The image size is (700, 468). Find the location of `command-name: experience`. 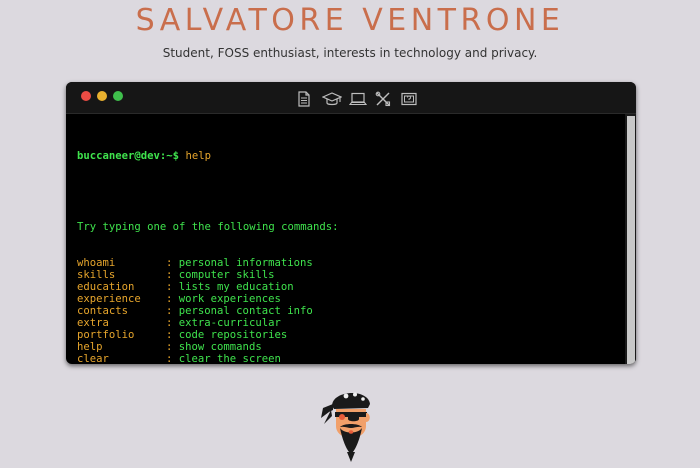

command-name: experience is located at coordinates (109, 299).